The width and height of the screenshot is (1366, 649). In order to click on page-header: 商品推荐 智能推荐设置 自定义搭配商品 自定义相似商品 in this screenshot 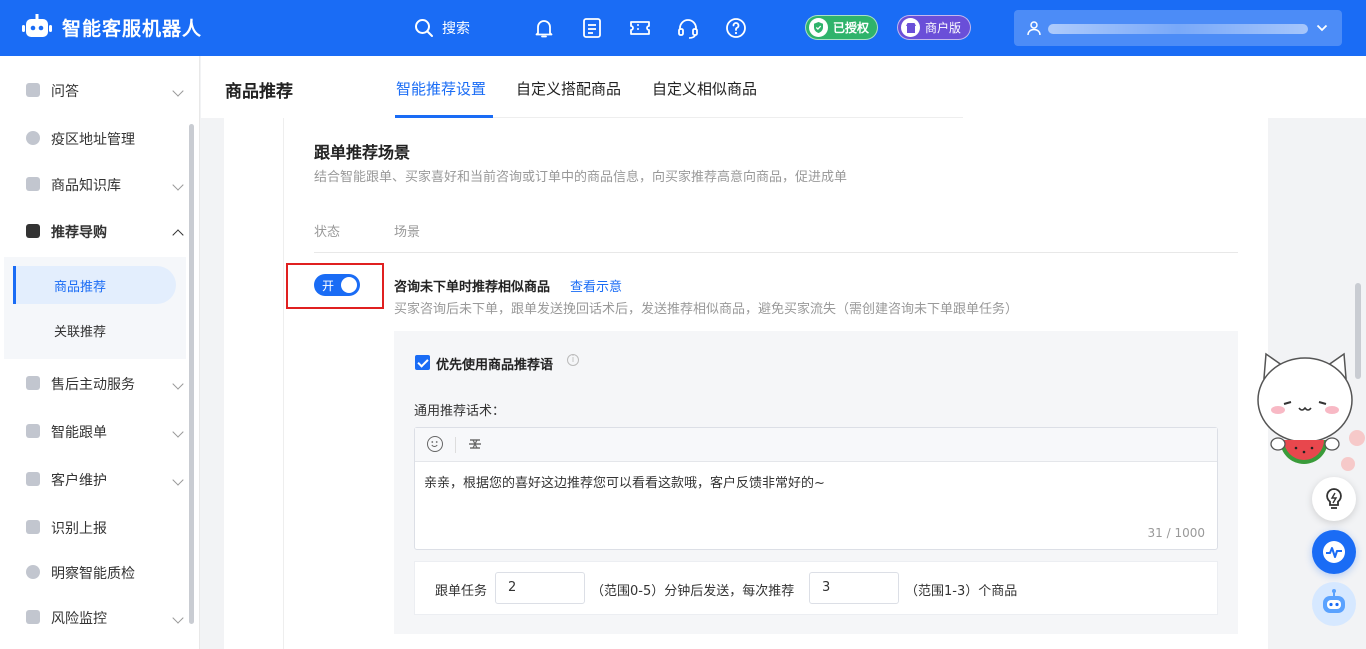, I will do `click(783, 87)`.